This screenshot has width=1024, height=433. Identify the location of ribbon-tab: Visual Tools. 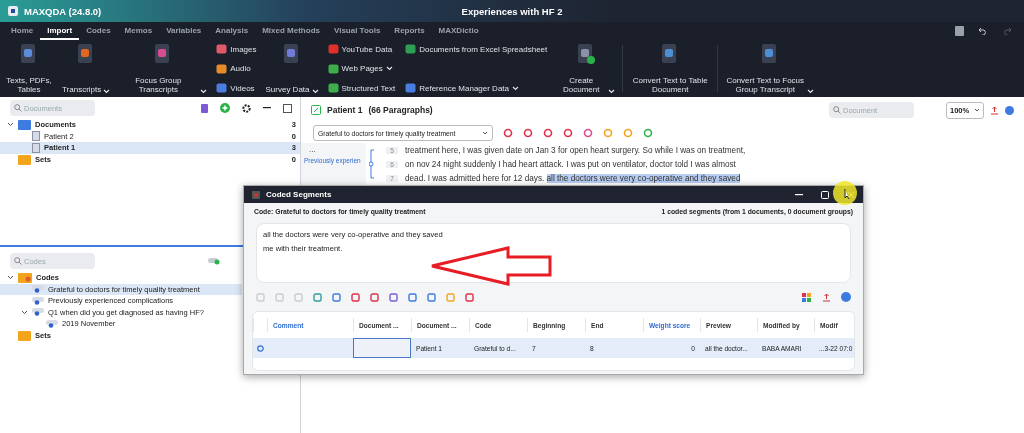
(357, 31).